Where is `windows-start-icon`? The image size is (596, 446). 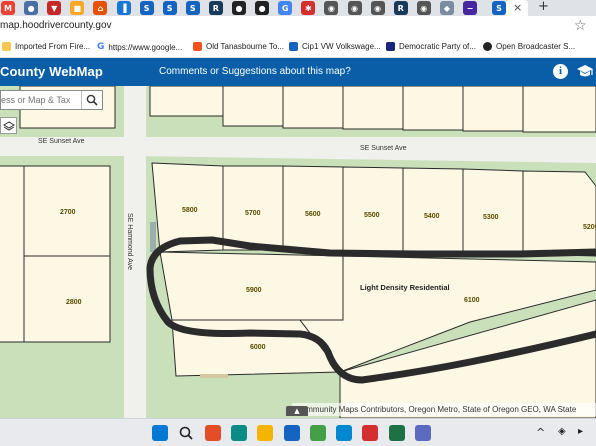
windows-start-icon is located at coordinates (160, 433).